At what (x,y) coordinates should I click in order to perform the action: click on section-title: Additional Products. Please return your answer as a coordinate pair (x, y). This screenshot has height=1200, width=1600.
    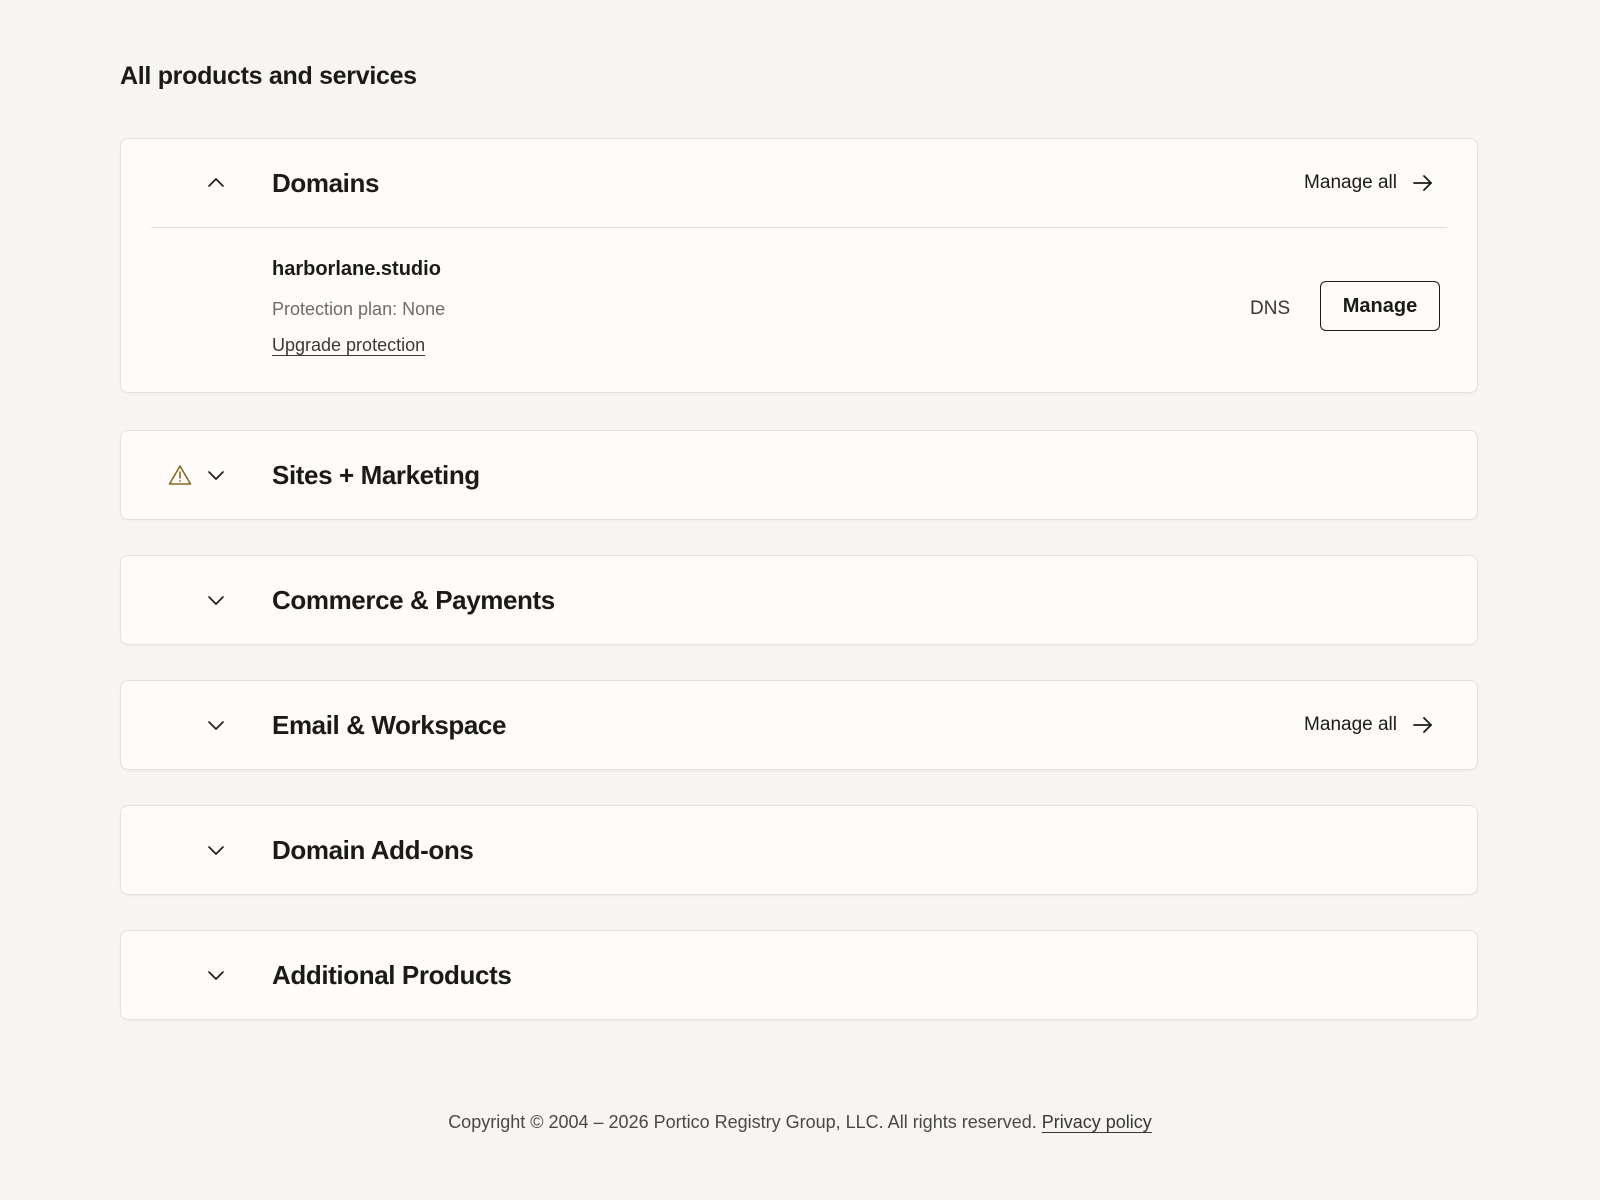
    Looking at the image, I should click on (392, 975).